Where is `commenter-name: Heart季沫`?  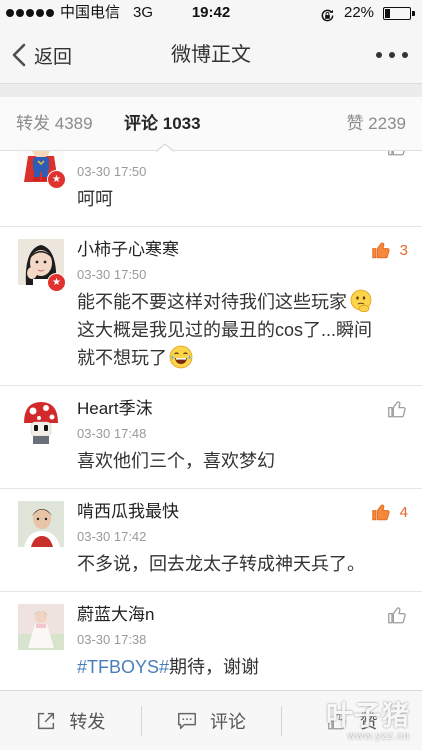 commenter-name: Heart季沫 is located at coordinates (115, 409).